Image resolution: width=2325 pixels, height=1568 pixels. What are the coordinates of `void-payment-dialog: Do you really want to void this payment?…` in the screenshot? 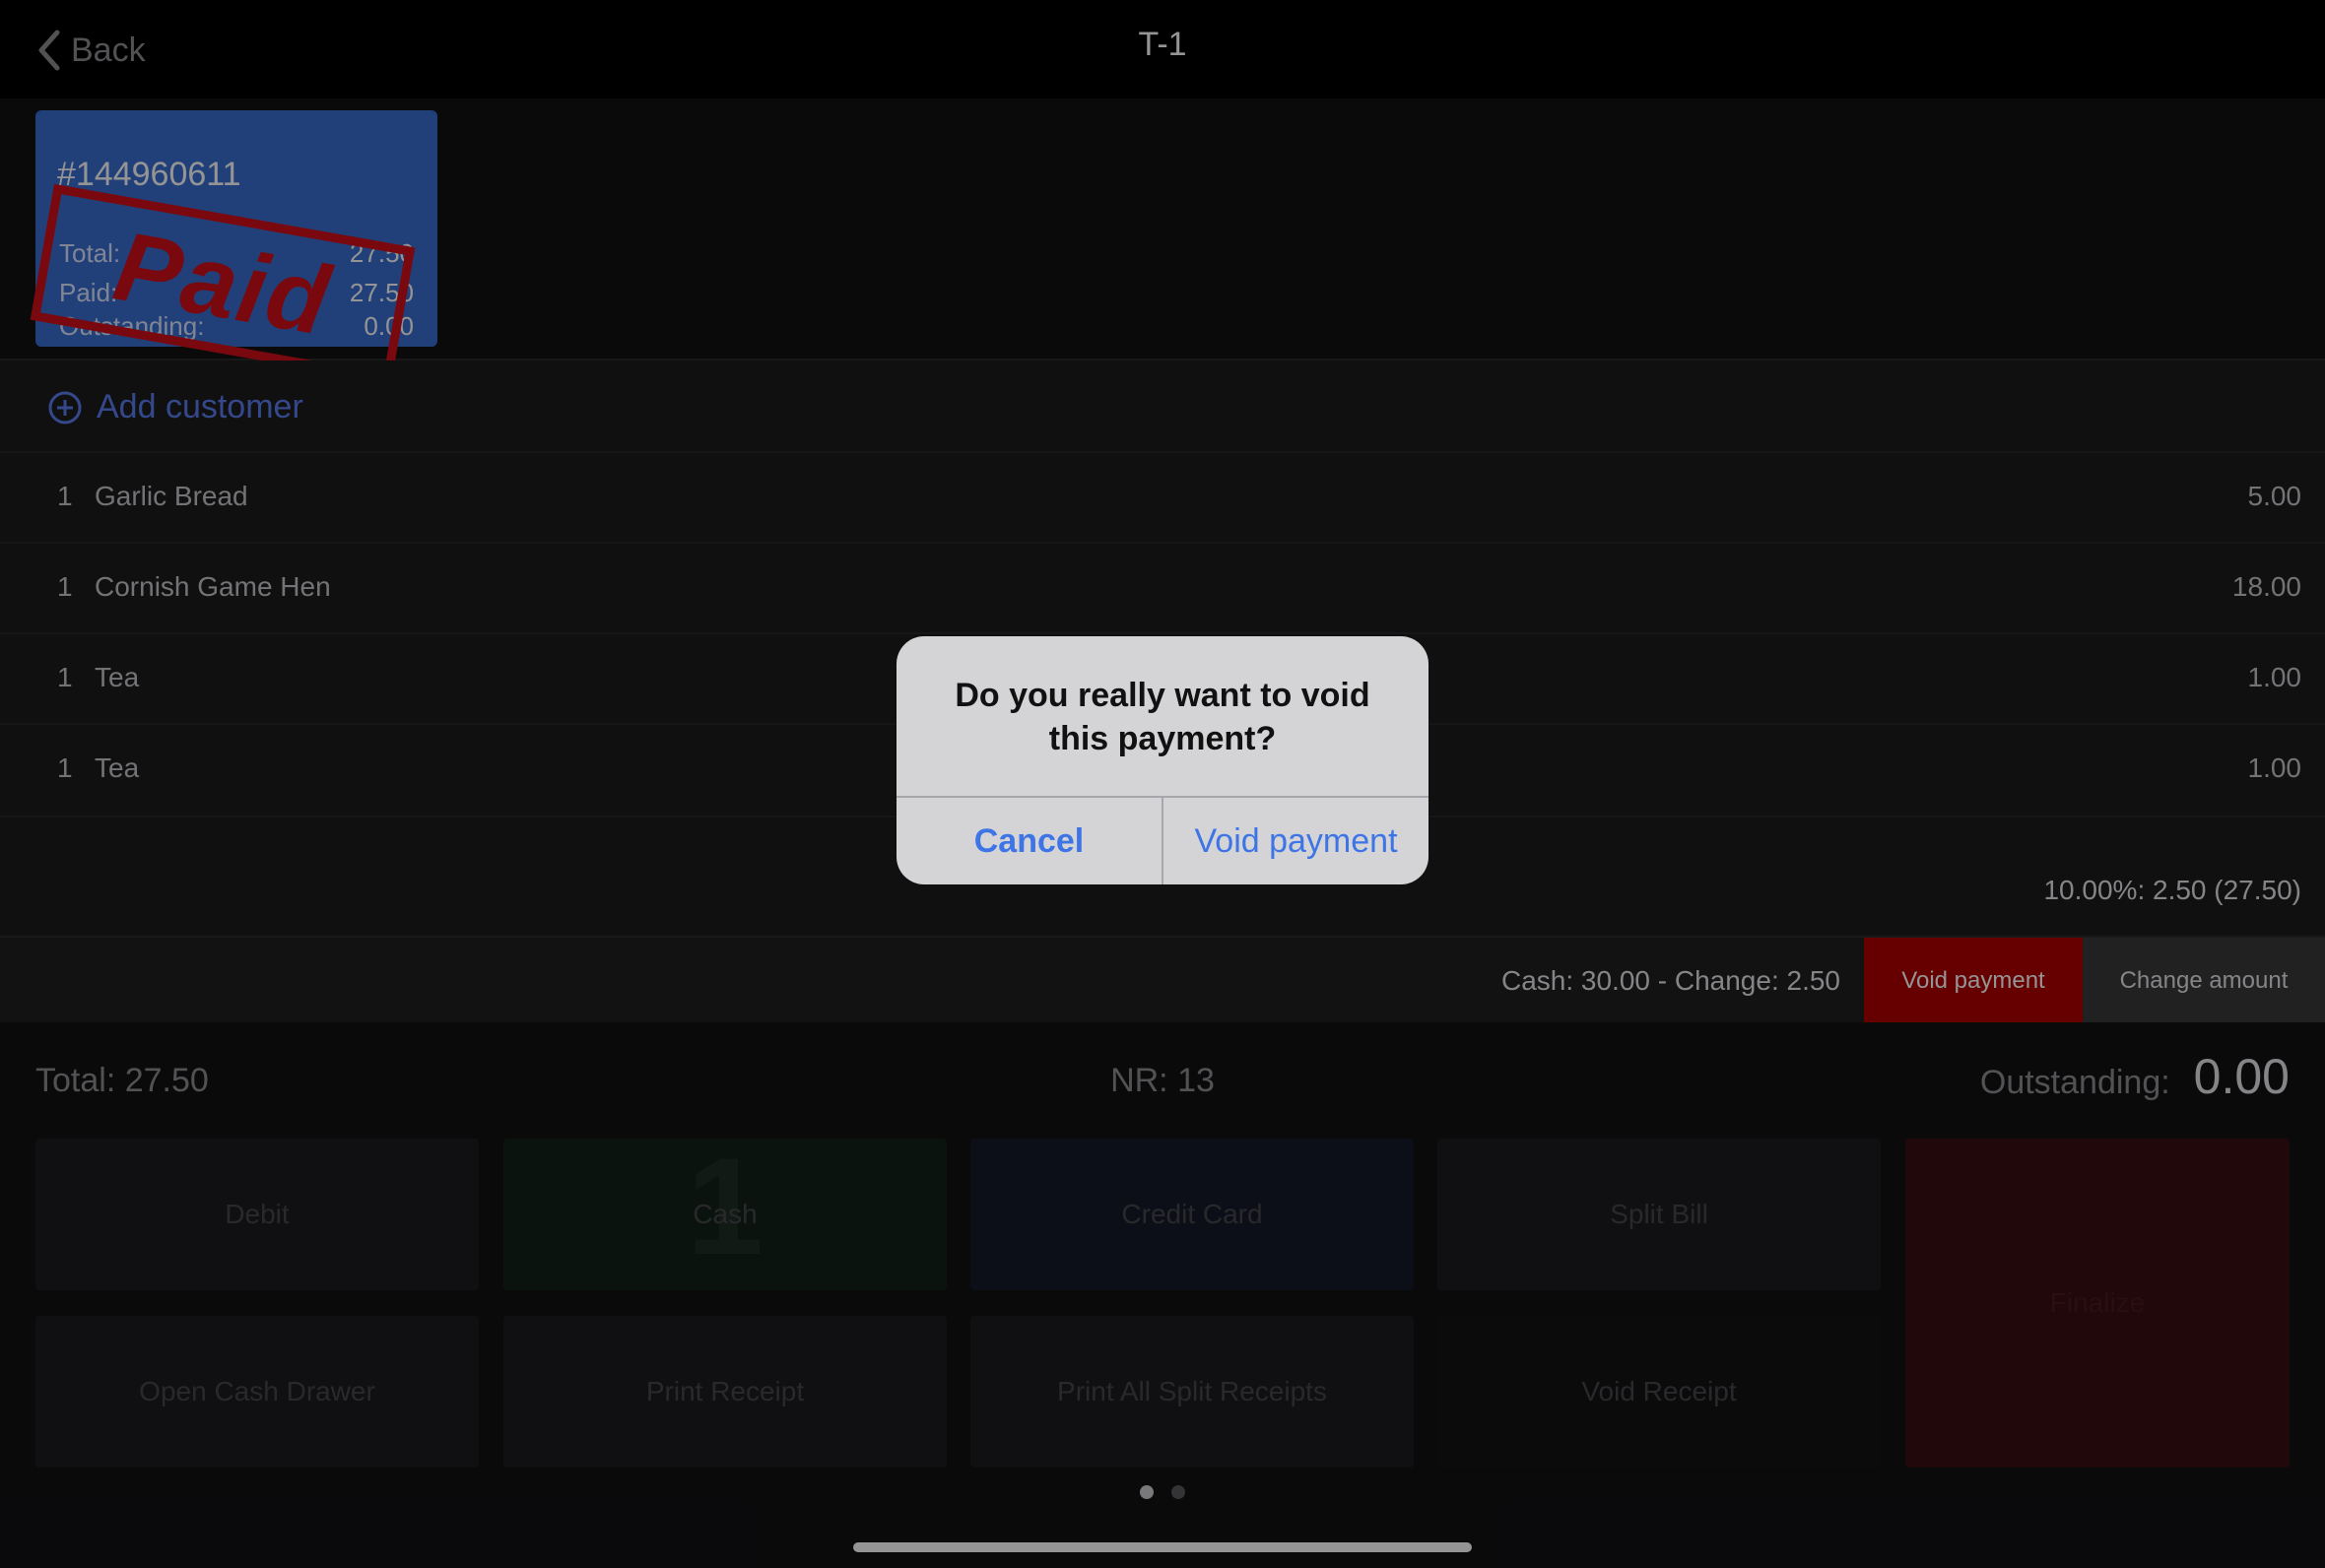 It's located at (1162, 760).